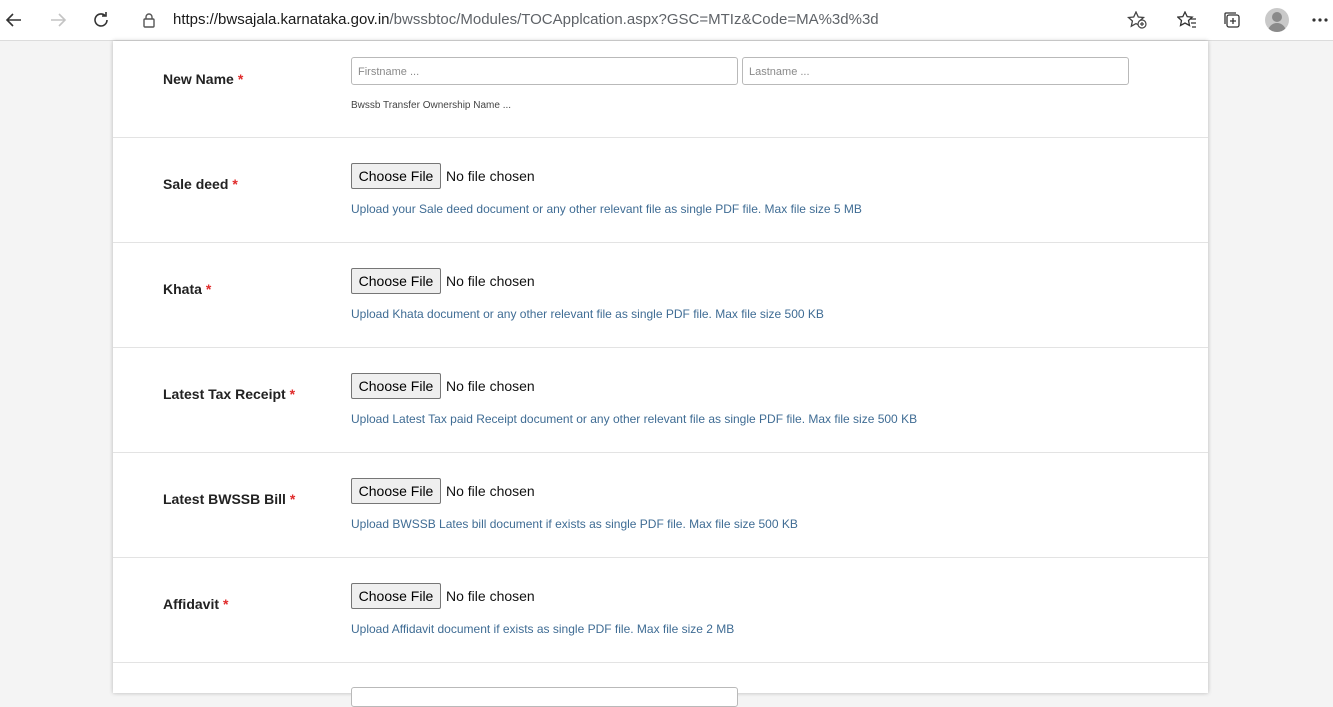 The width and height of the screenshot is (1333, 707). What do you see at coordinates (149, 22) in the screenshot?
I see `lock-icon` at bounding box center [149, 22].